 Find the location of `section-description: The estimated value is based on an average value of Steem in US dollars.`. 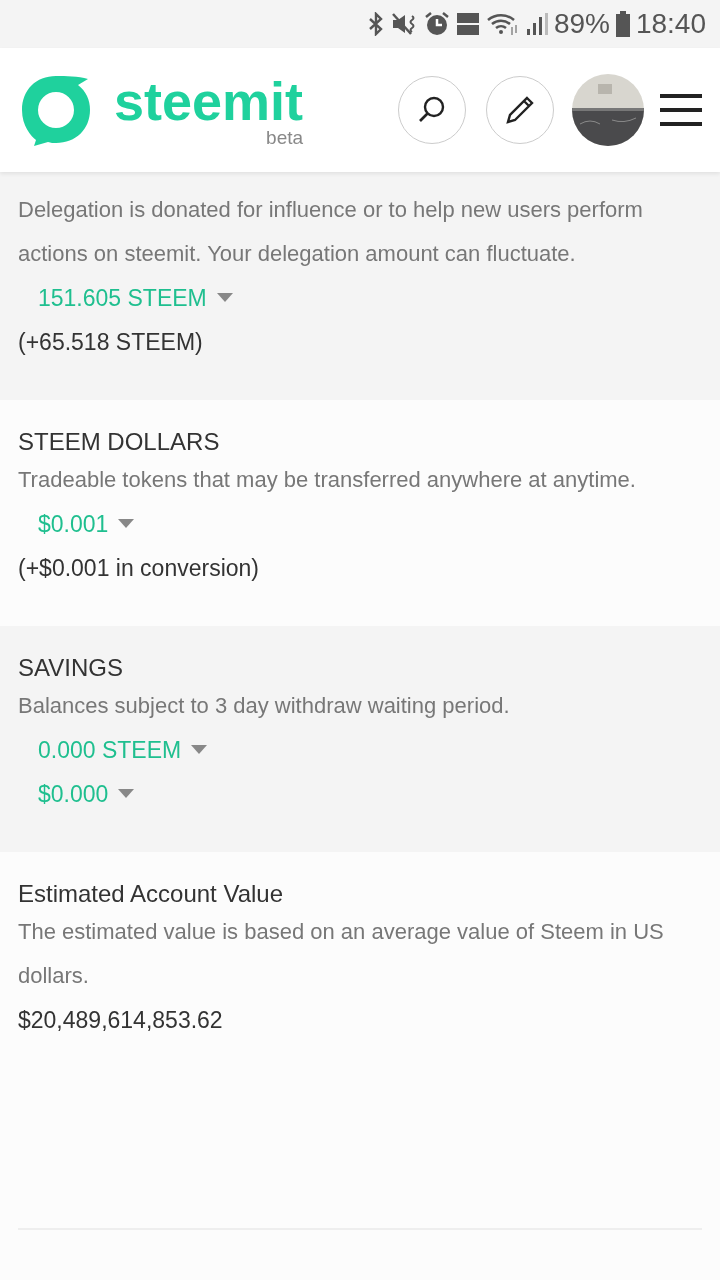

section-description: The estimated value is based on an average value of Steem in US dollars. is located at coordinates (341, 954).